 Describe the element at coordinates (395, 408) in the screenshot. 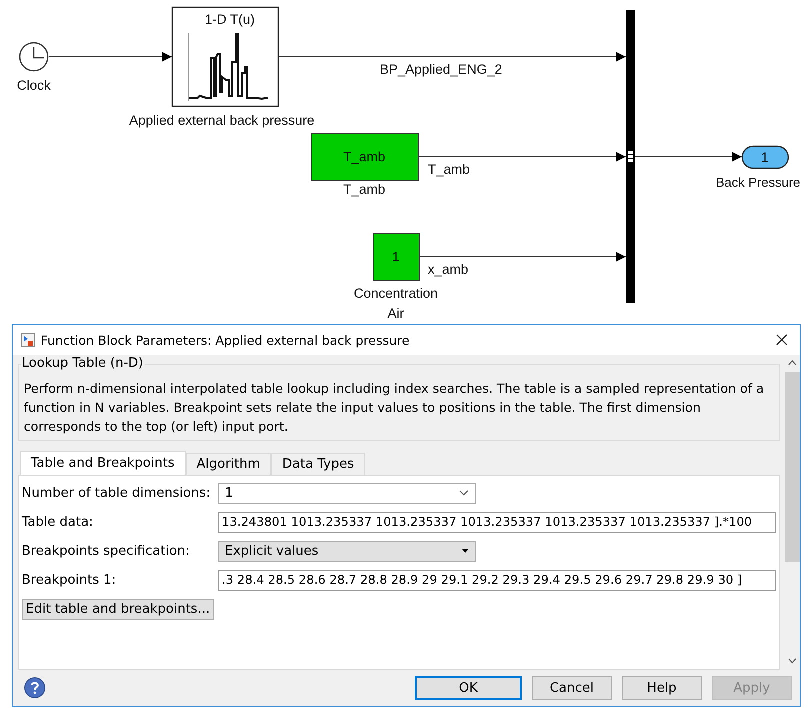

I see `description-text: Perform n-dimensional interpolated table lookup including index searches. The table is a sampled representation of a function in N variables. Breakpoint sets relate the input values to positions in the table. The first dimension corresponds to the top (or left) input port.` at that location.